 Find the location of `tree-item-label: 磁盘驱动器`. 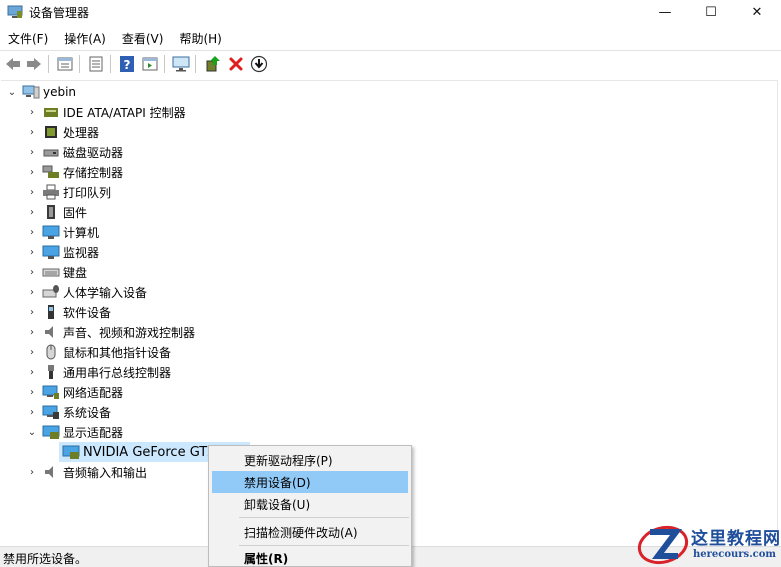

tree-item-label: 磁盘驱动器 is located at coordinates (93, 152).